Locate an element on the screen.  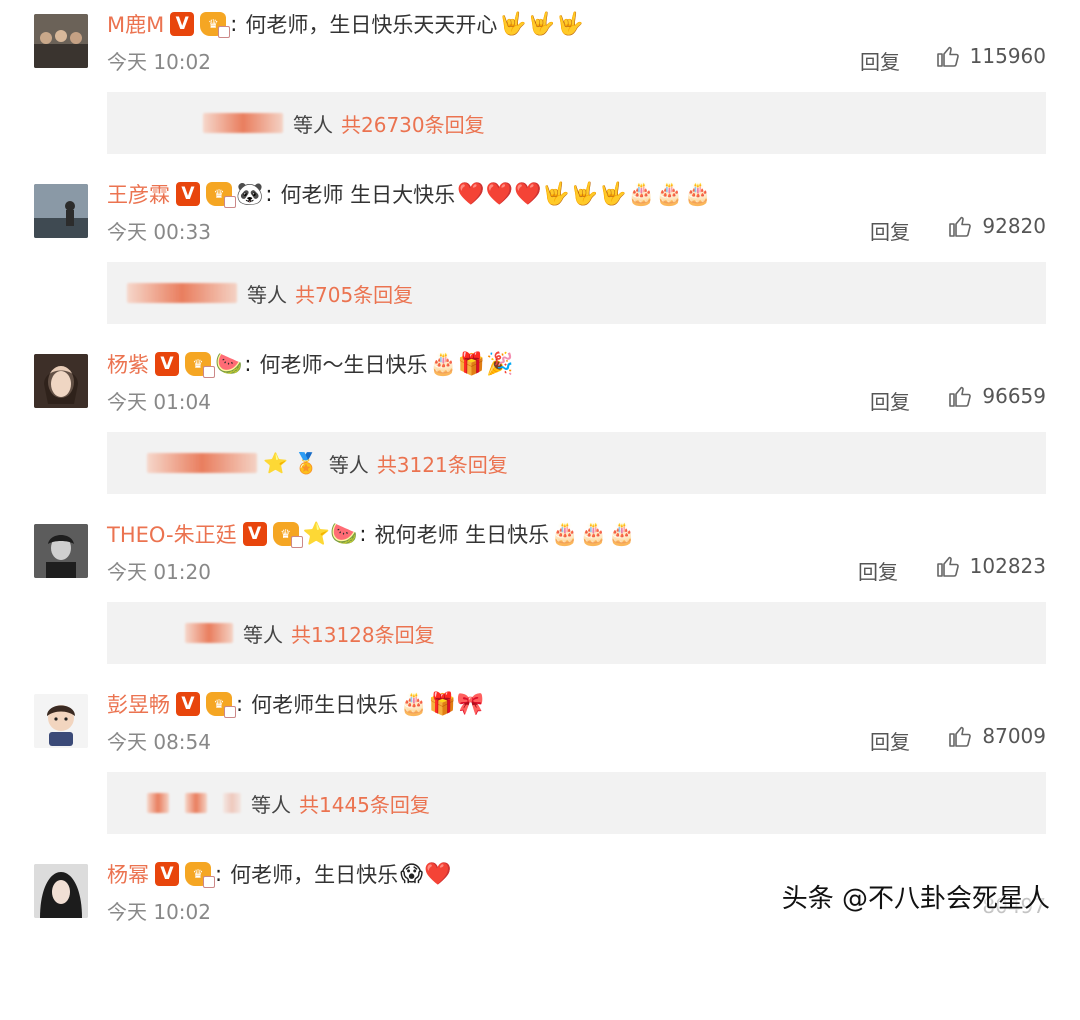
like-button: 87009 is located at coordinates (997, 736).